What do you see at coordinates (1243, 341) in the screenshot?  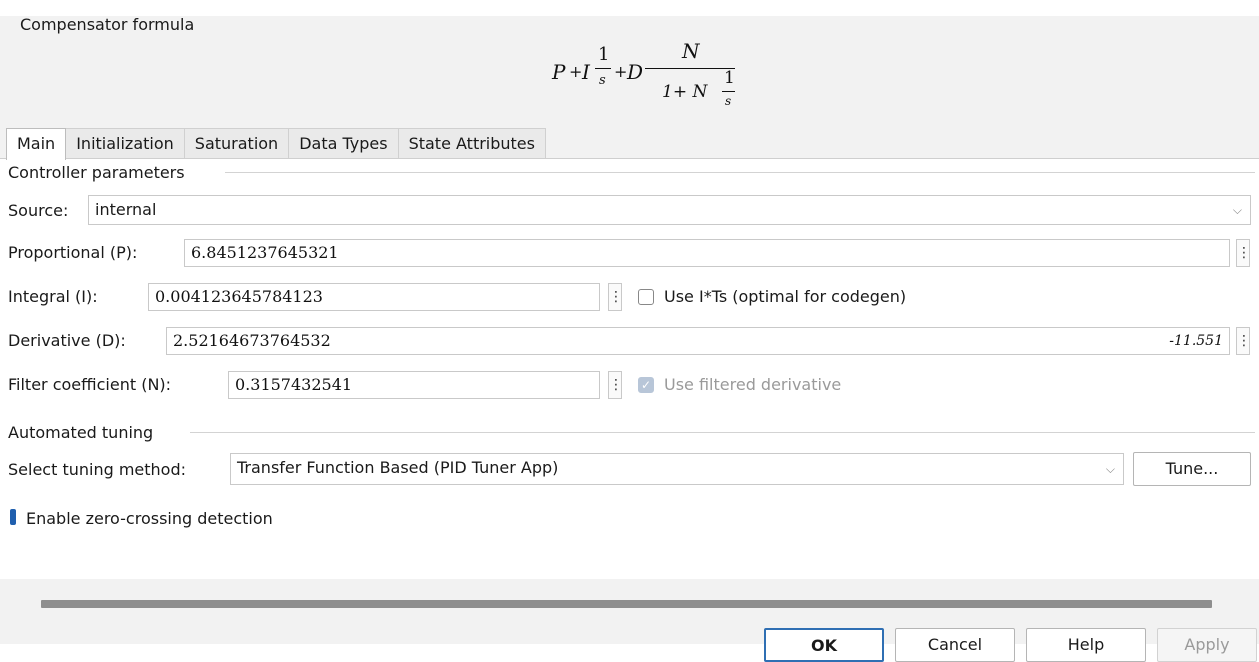 I see `derivative-more-icon: ⋮` at bounding box center [1243, 341].